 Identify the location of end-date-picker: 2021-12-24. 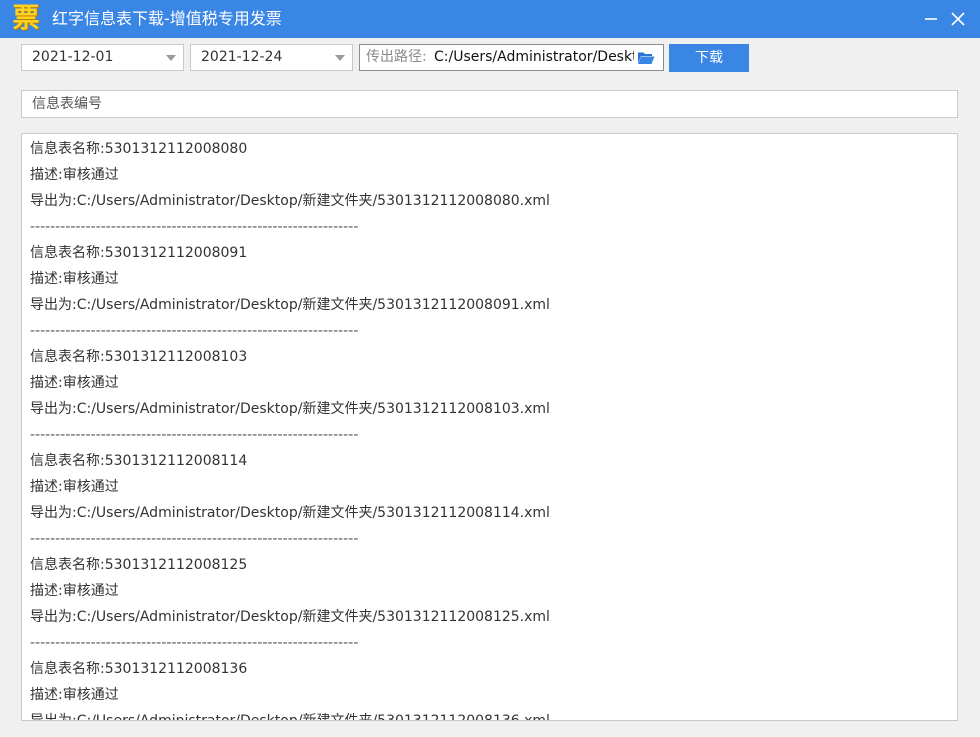
(271, 57).